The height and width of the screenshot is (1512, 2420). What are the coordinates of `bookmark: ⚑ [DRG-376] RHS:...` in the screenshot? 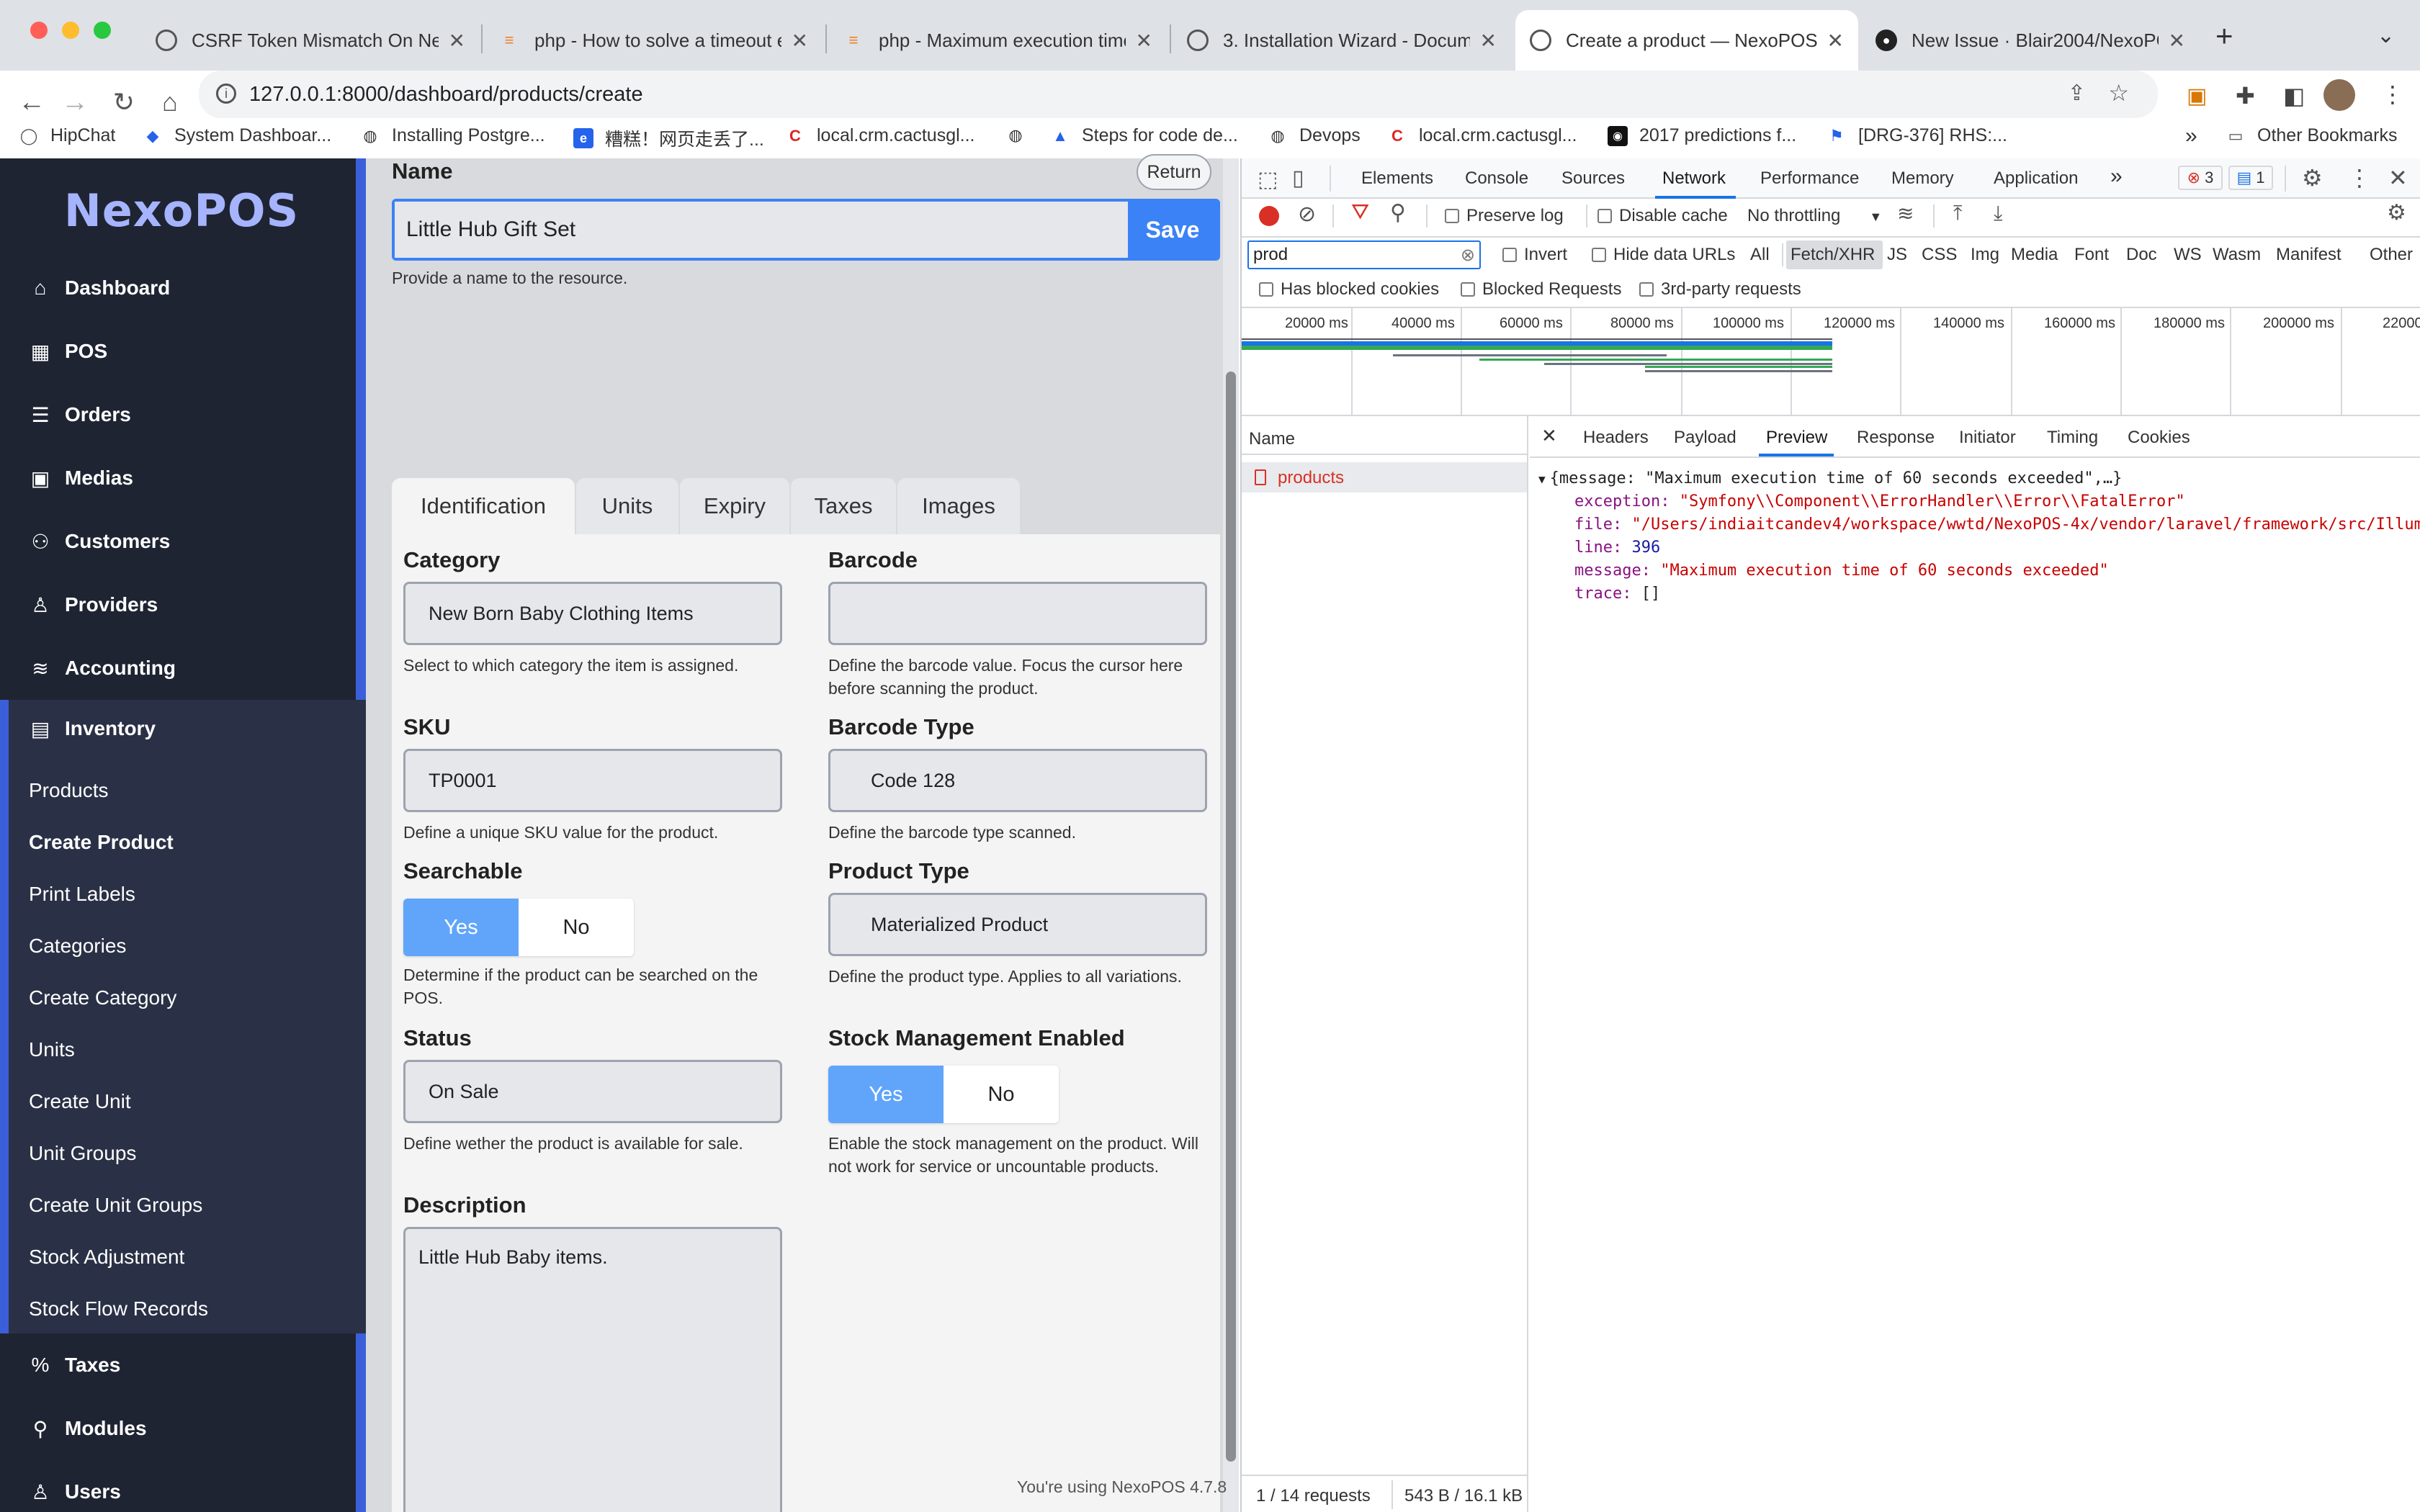 It's located at (1917, 135).